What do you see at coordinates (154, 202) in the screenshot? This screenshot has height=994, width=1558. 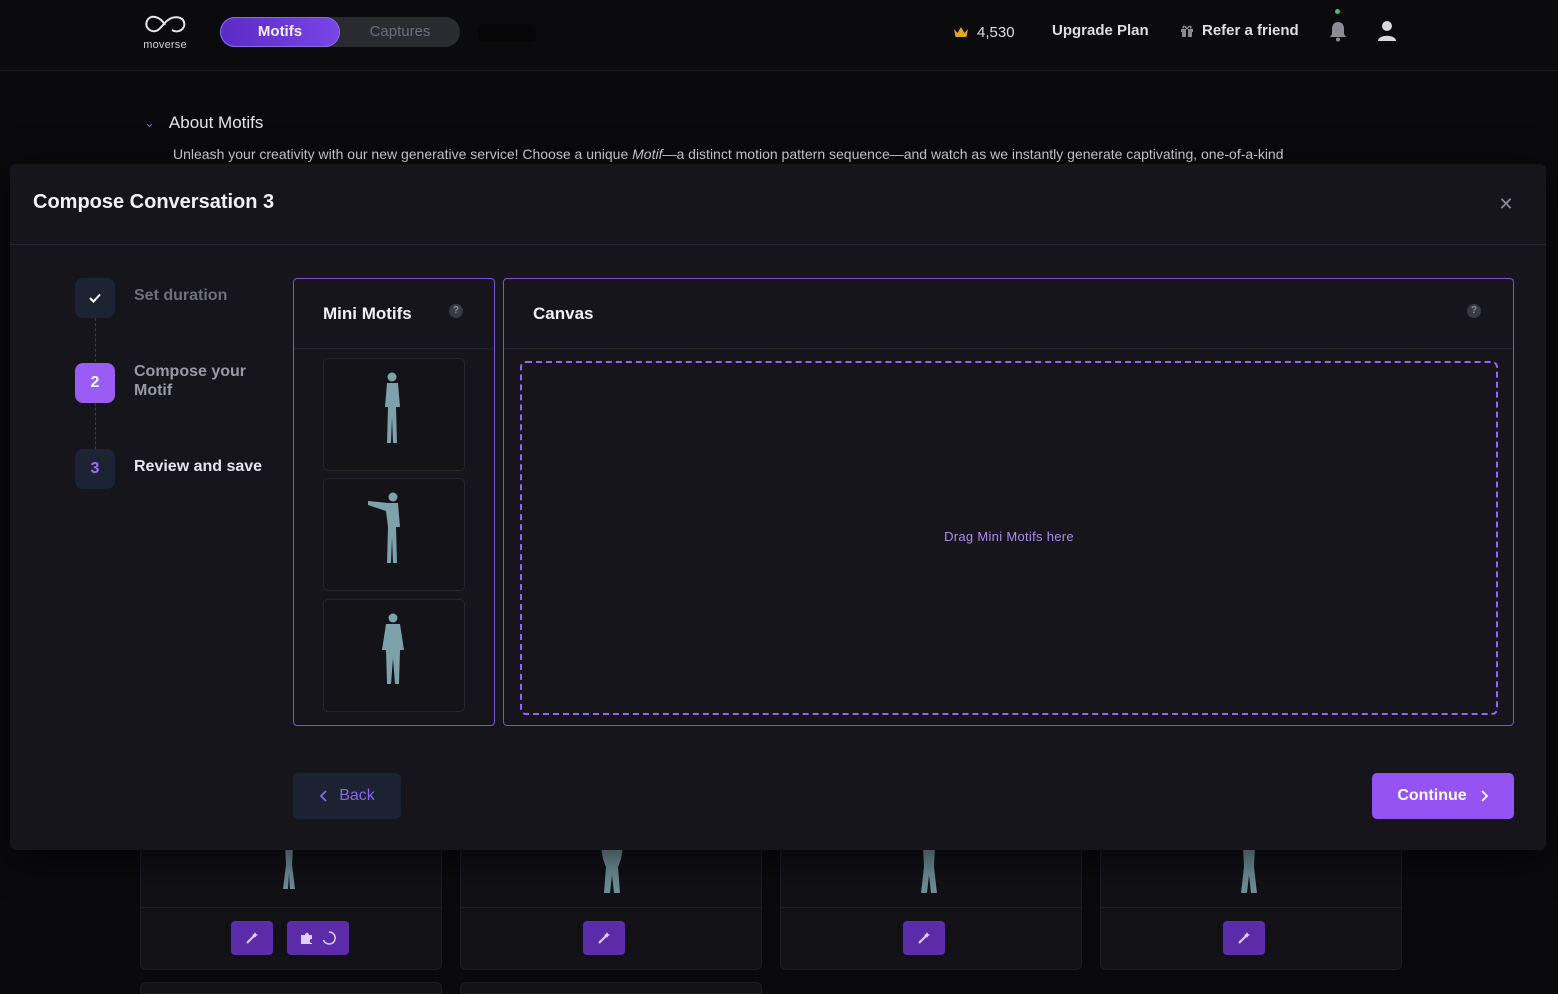 I see `modal-title: Compose Conversation 3` at bounding box center [154, 202].